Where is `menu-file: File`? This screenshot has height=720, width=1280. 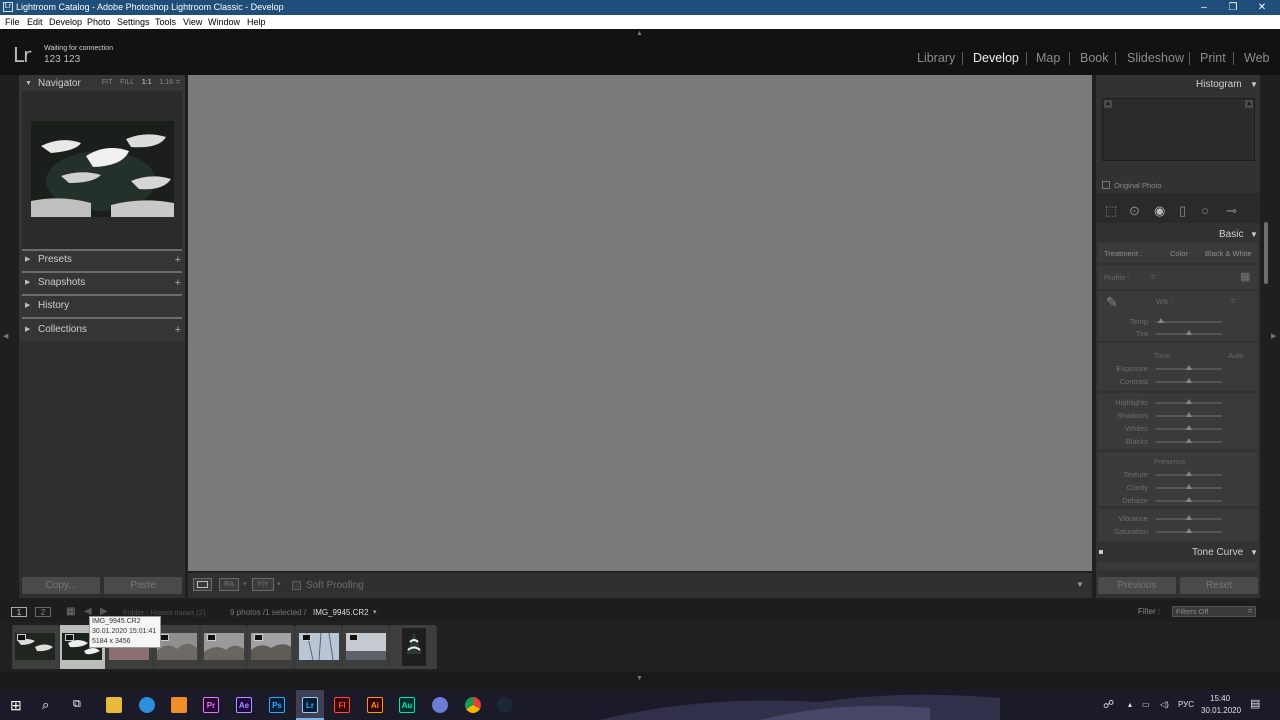 menu-file: File is located at coordinates (12, 22).